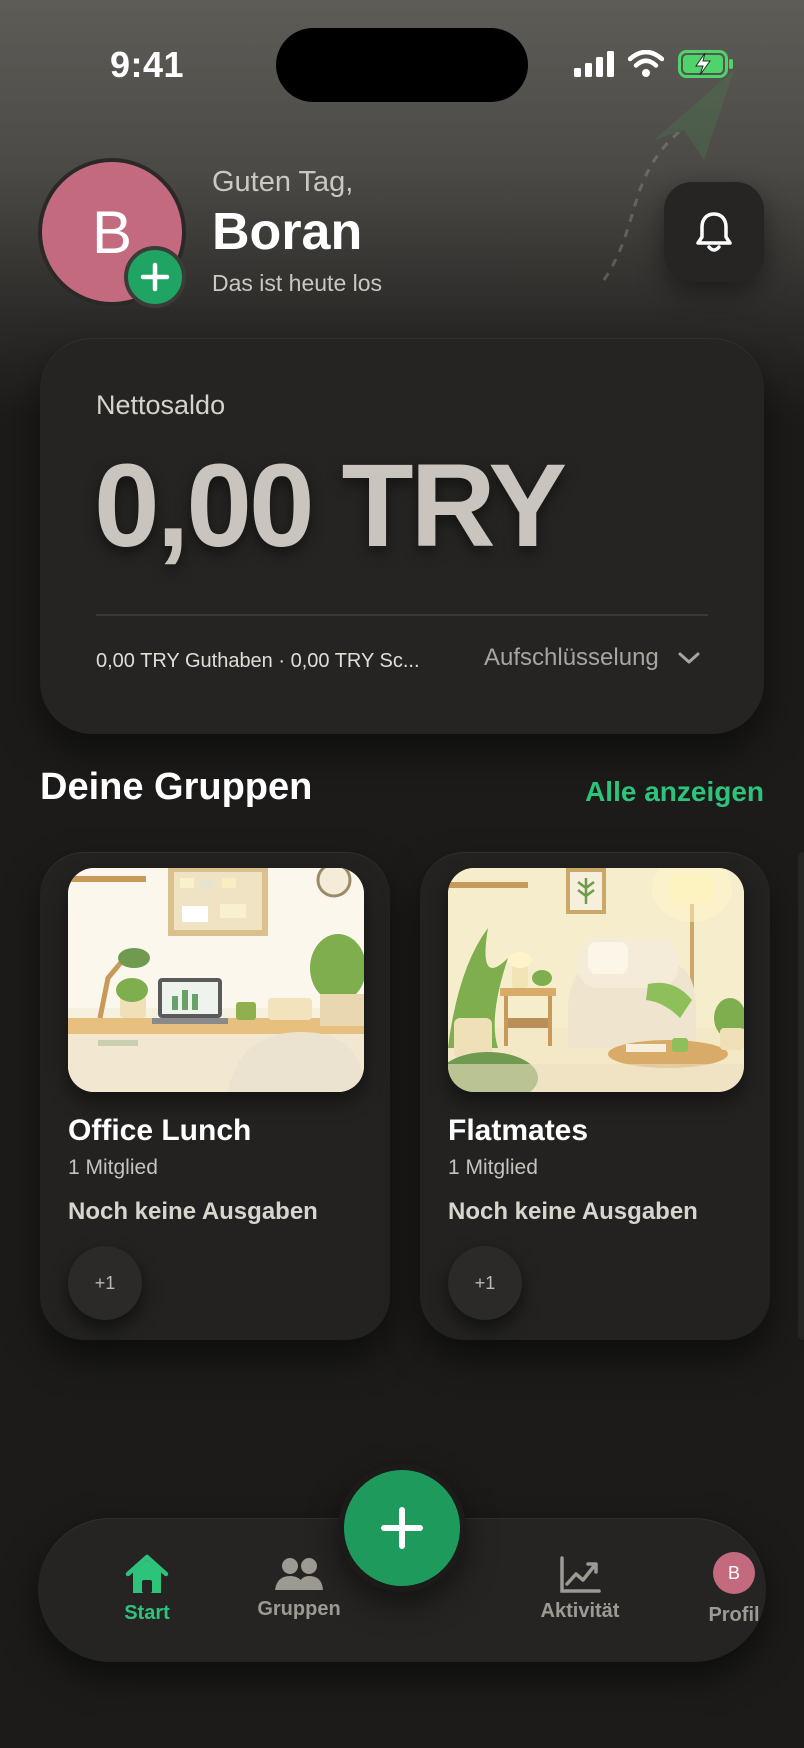  I want to click on add-photo-button, so click(155, 277).